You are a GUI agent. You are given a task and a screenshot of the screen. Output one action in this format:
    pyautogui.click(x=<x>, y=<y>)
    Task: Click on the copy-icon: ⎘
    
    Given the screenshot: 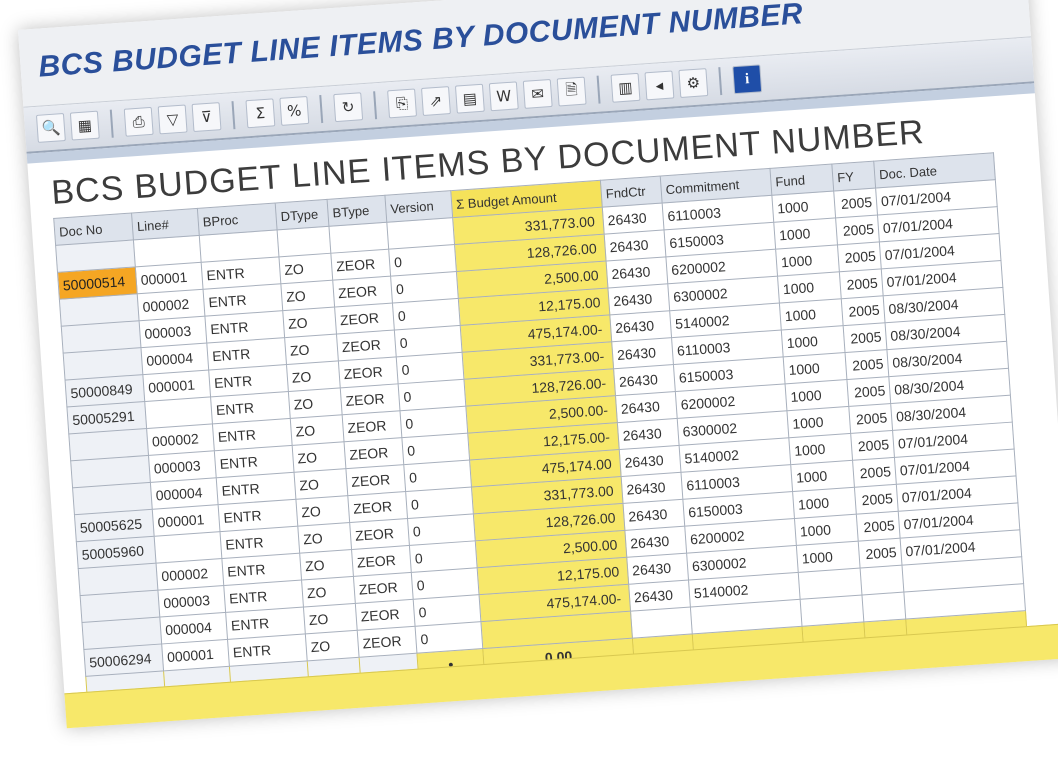 What is the action you would take?
    pyautogui.click(x=402, y=103)
    